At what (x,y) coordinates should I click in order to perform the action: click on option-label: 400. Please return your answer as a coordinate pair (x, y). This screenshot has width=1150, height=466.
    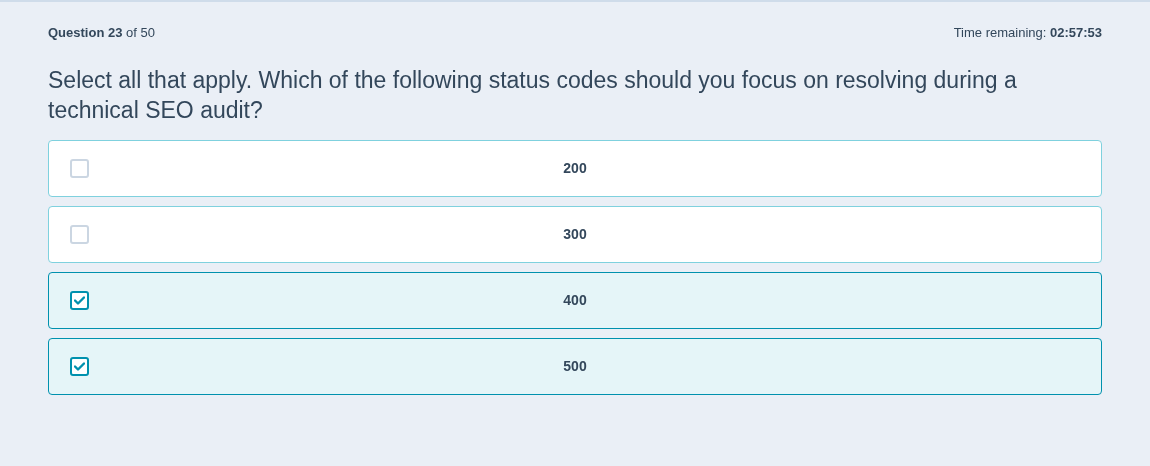
    Looking at the image, I should click on (575, 300).